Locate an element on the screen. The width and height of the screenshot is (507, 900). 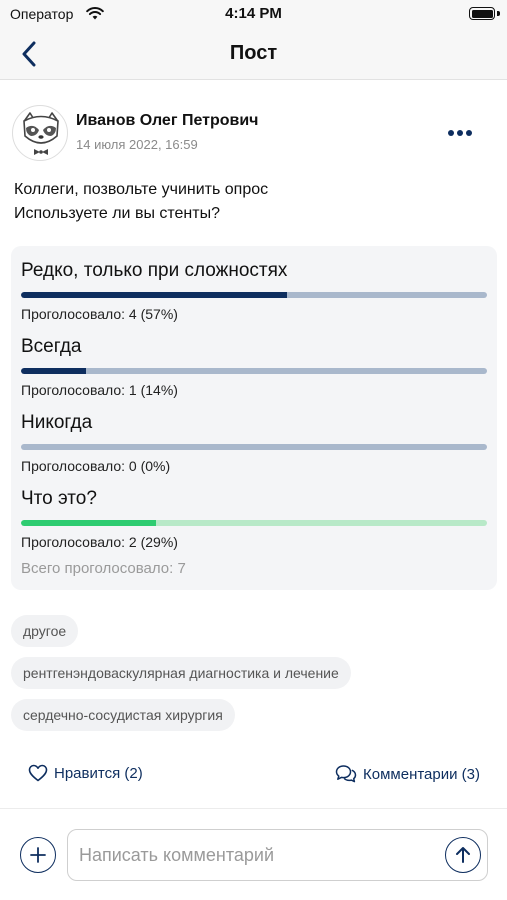
post-text-line: Коллеги, позвольте учинить опрос is located at coordinates (141, 189).